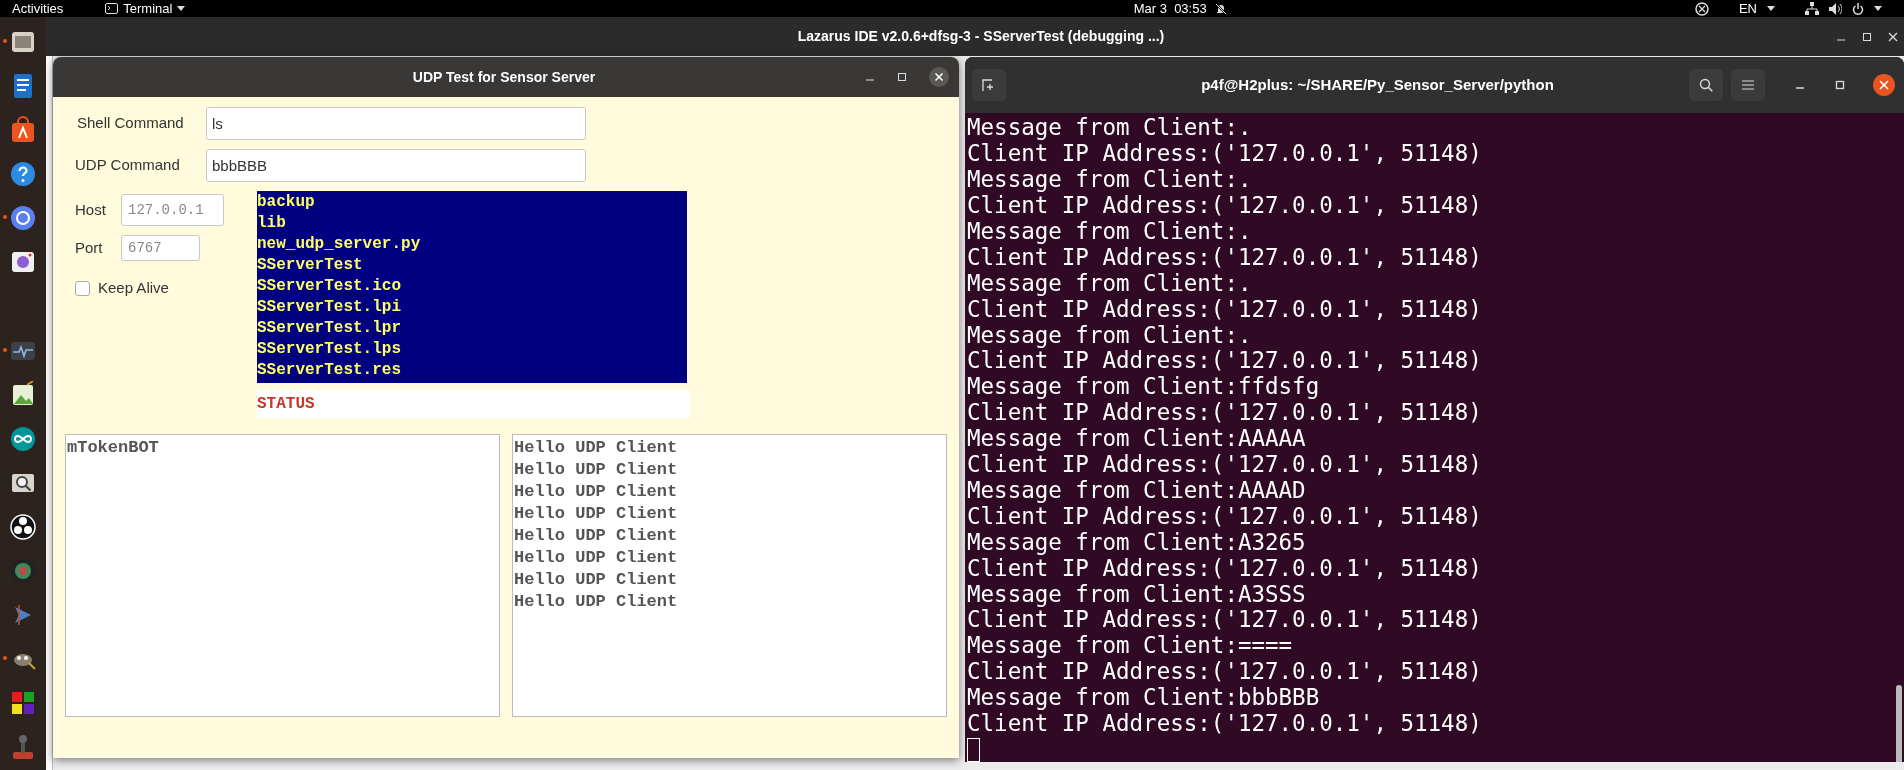 Image resolution: width=1904 pixels, height=770 pixels. Describe the element at coordinates (1835, 8) in the screenshot. I see `volume-icon` at that location.